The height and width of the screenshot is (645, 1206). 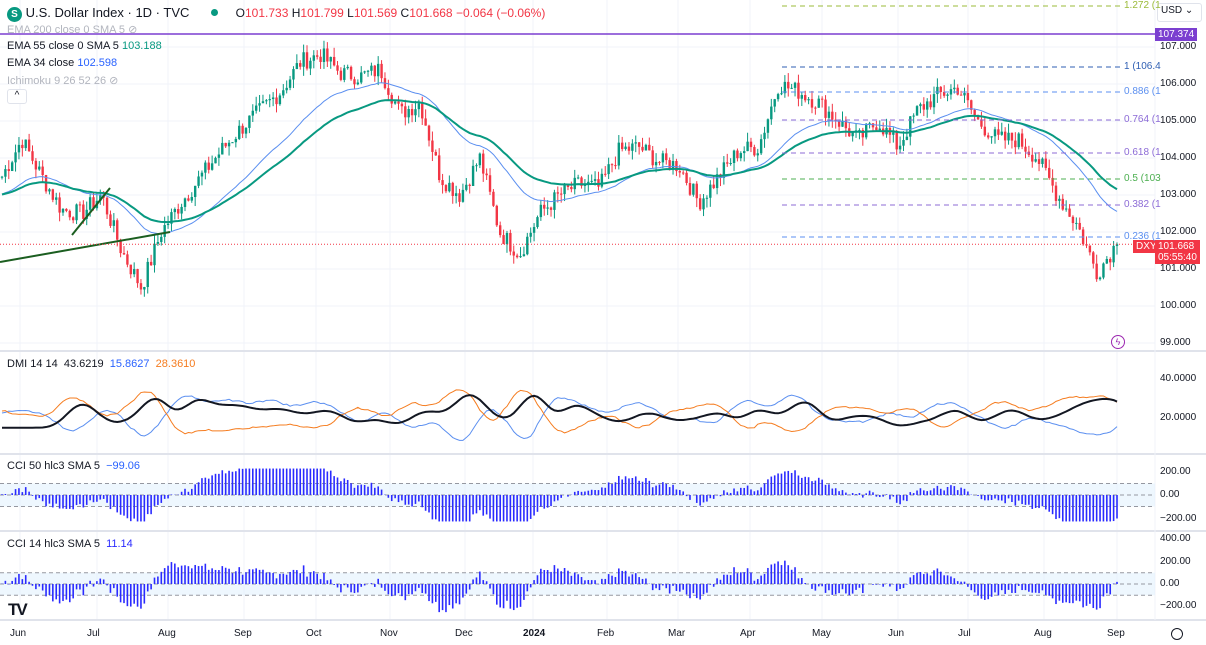 What do you see at coordinates (72, 29) in the screenshot?
I see `legend-ema200: EMA 200 close 0 SMA 5 ⊘` at bounding box center [72, 29].